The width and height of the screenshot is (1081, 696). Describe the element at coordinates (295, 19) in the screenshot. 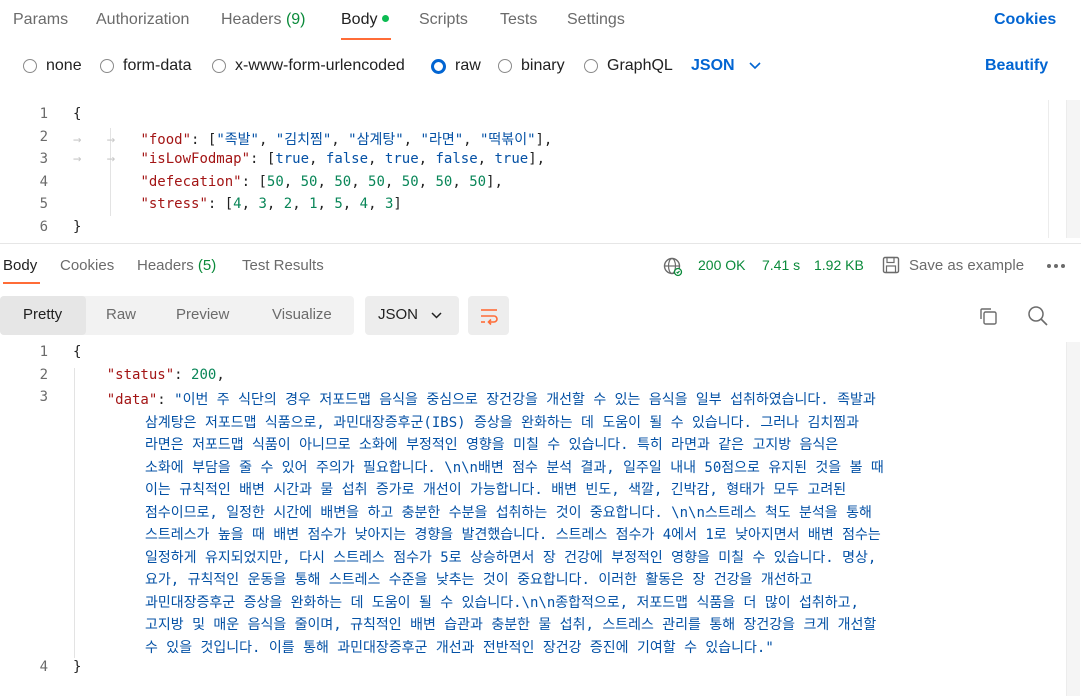

I see `headers-count: (9)` at that location.